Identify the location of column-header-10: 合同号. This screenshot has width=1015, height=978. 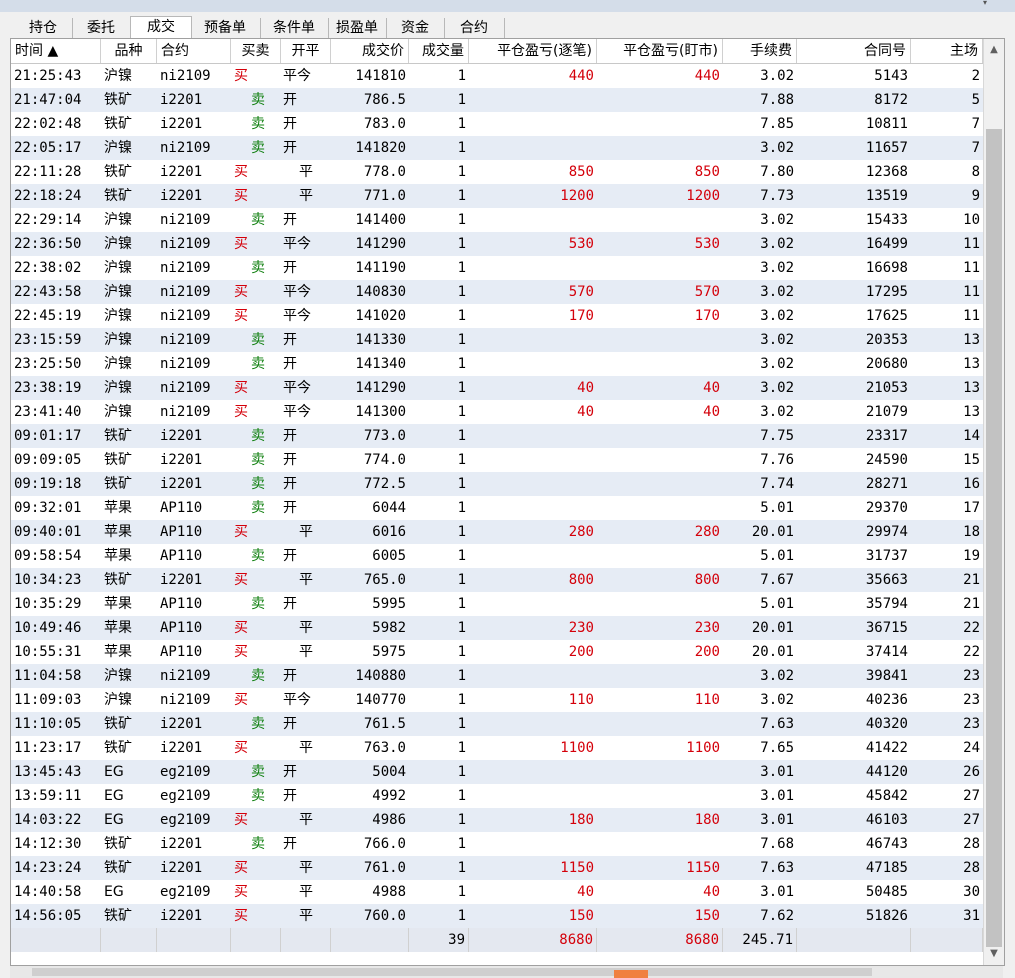
(854, 51).